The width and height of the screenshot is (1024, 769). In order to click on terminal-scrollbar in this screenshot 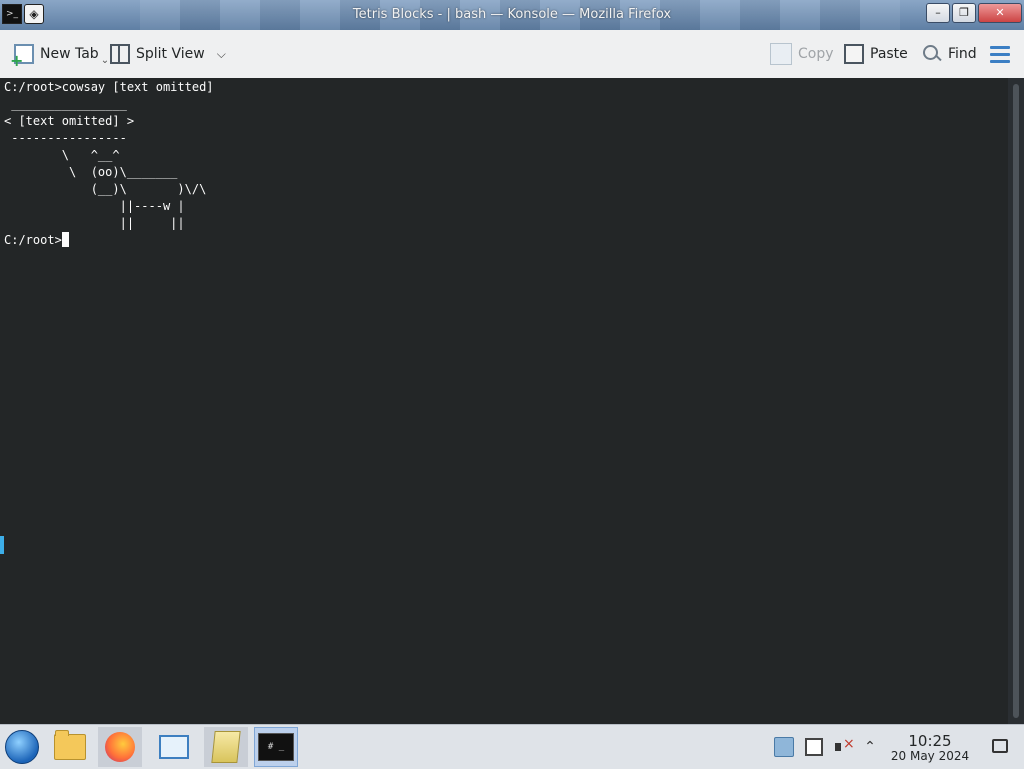, I will do `click(1016, 401)`.